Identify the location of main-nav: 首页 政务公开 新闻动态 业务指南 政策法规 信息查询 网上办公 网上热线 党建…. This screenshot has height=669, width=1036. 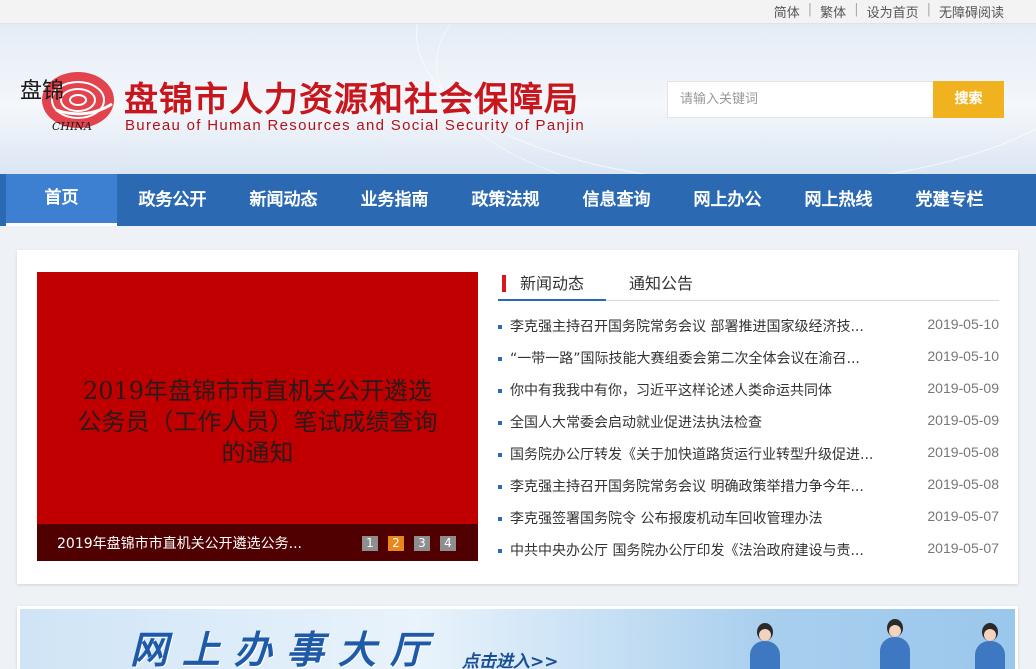
(518, 200).